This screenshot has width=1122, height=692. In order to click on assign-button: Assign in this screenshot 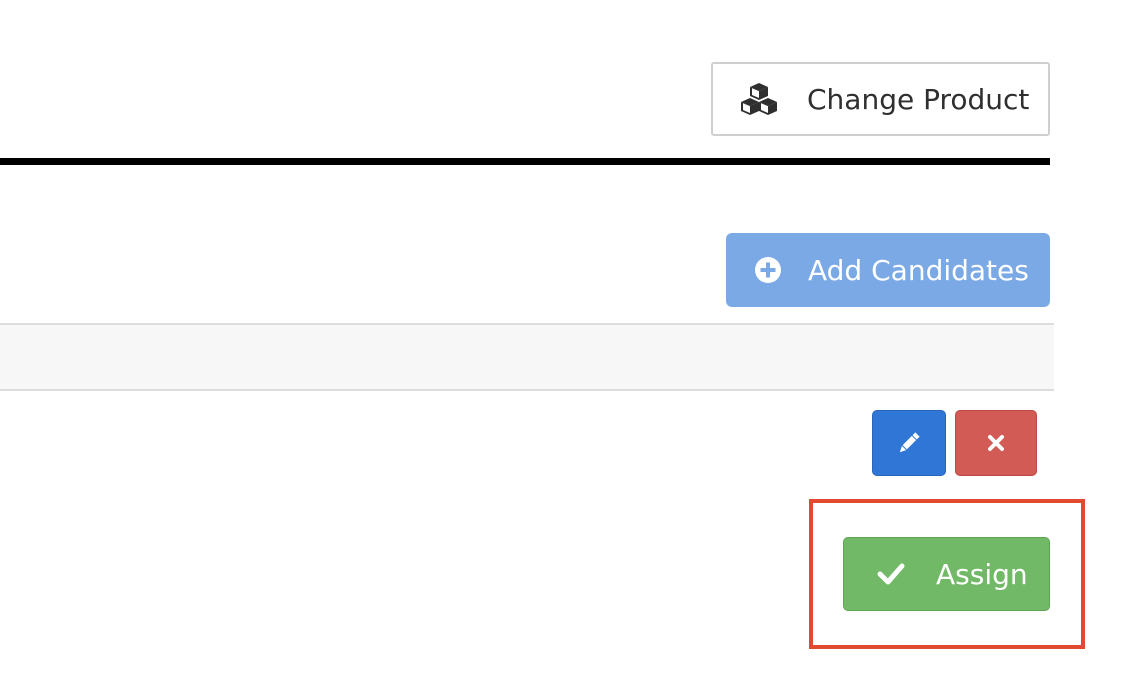, I will do `click(946, 574)`.